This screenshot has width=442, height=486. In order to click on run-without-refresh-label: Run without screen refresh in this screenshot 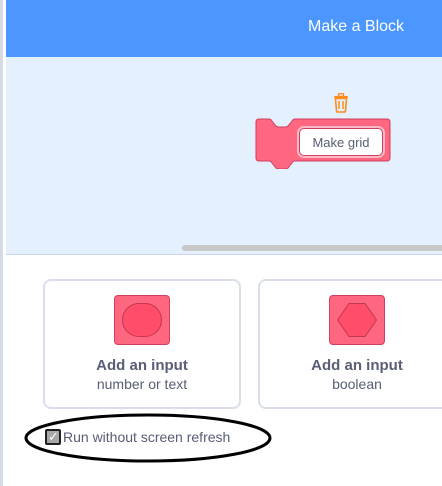, I will do `click(147, 437)`.